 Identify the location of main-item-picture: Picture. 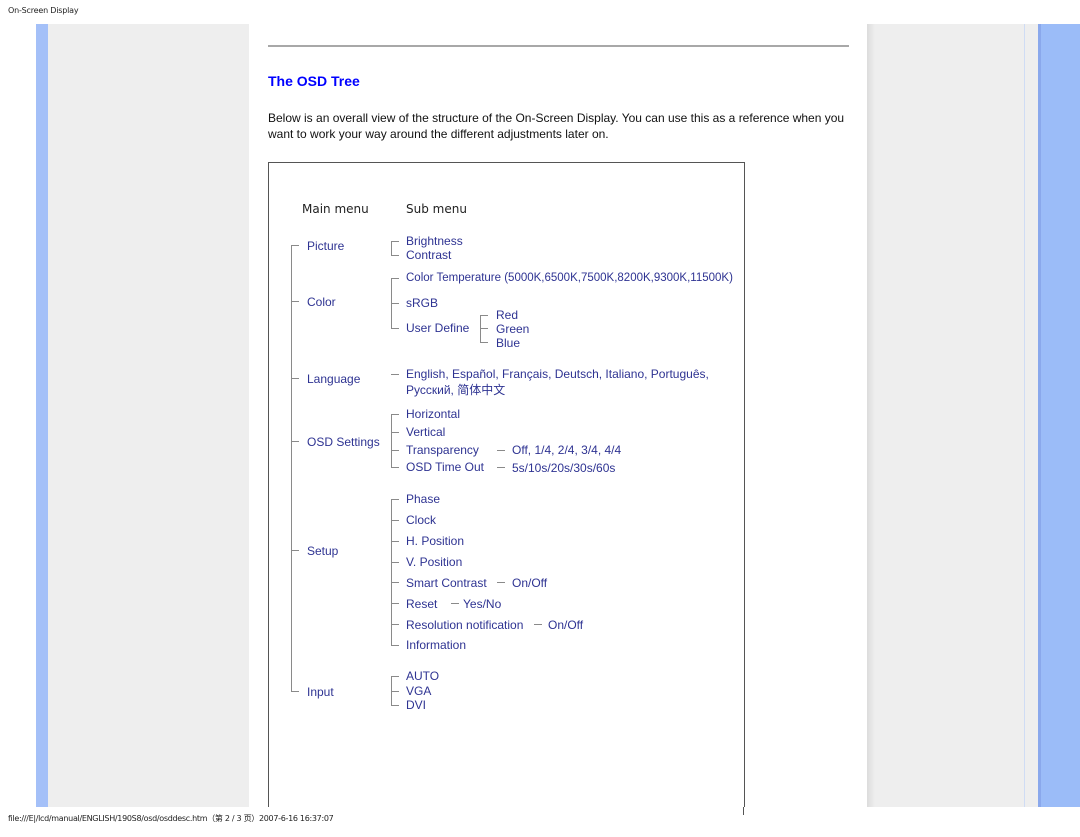
(326, 246).